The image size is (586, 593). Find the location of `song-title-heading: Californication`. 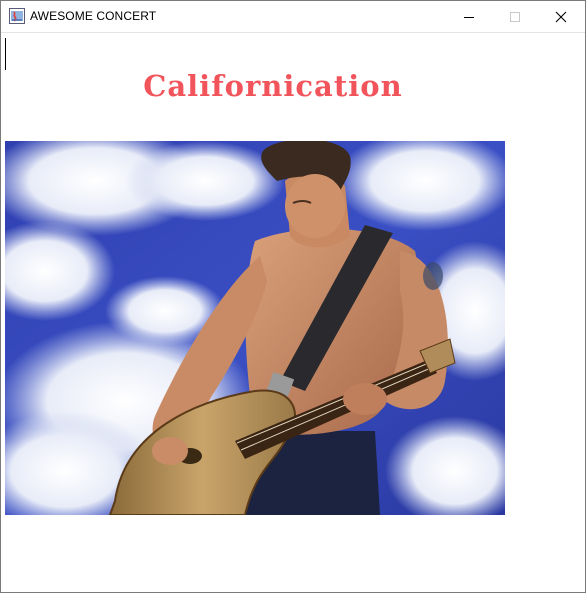

song-title-heading: Californication is located at coordinates (273, 86).